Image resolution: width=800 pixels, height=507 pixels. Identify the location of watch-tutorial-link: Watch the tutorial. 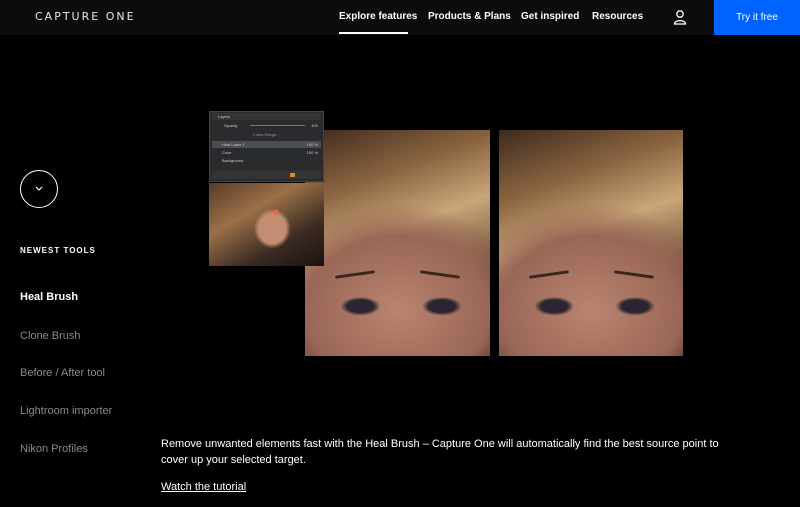
(203, 487).